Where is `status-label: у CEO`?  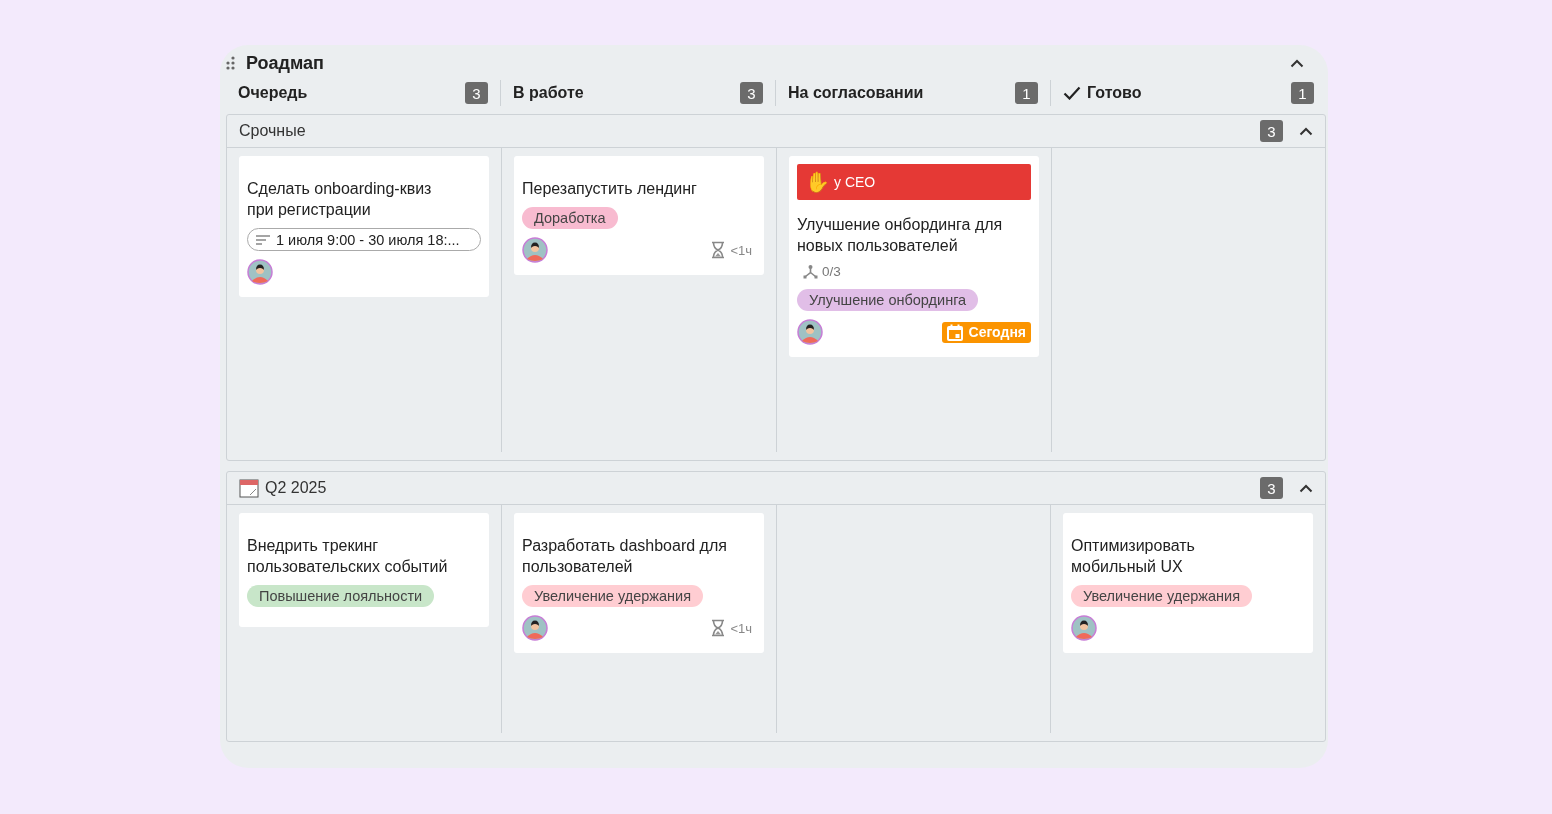
status-label: у CEO is located at coordinates (855, 182).